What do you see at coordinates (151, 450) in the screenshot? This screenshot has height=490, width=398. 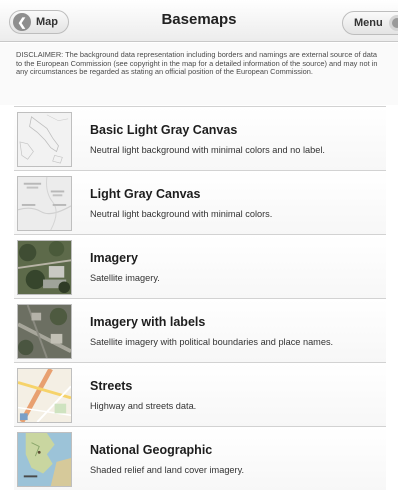 I see `basemap-title: National Geographic` at bounding box center [151, 450].